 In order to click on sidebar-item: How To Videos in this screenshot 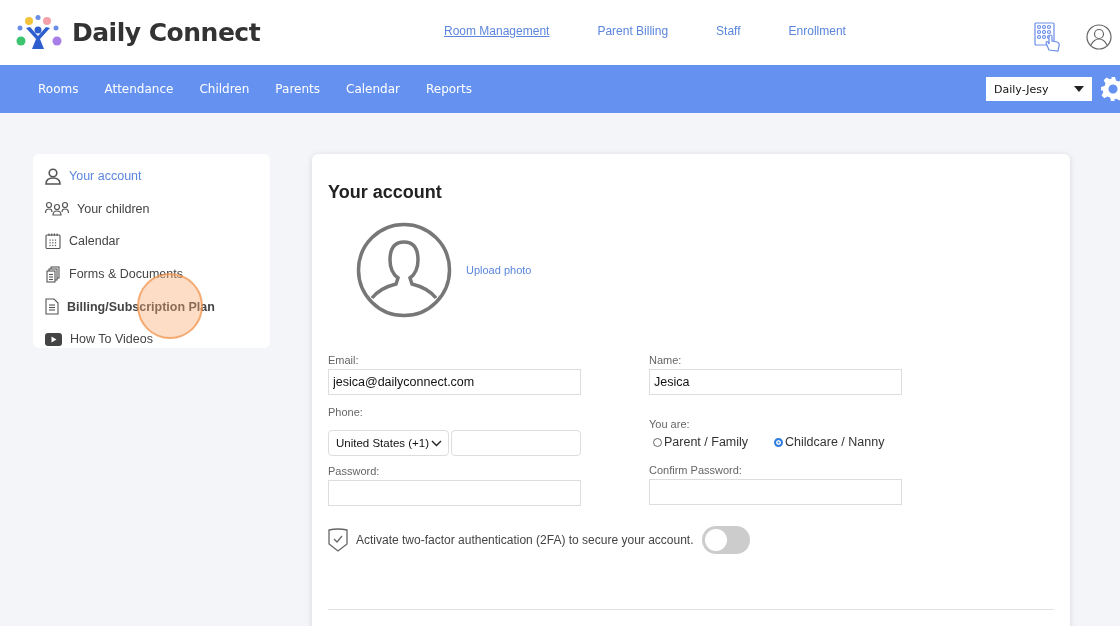, I will do `click(157, 339)`.